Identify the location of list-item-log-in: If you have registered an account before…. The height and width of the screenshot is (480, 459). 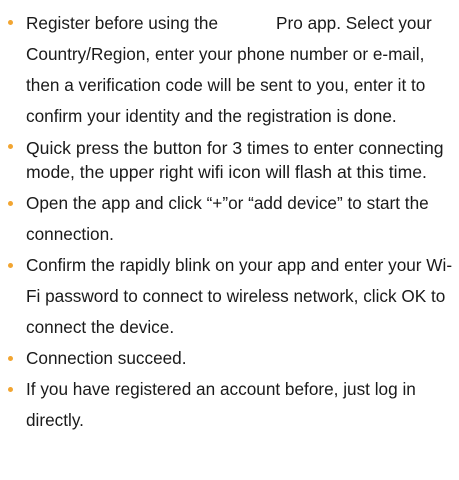
(229, 405).